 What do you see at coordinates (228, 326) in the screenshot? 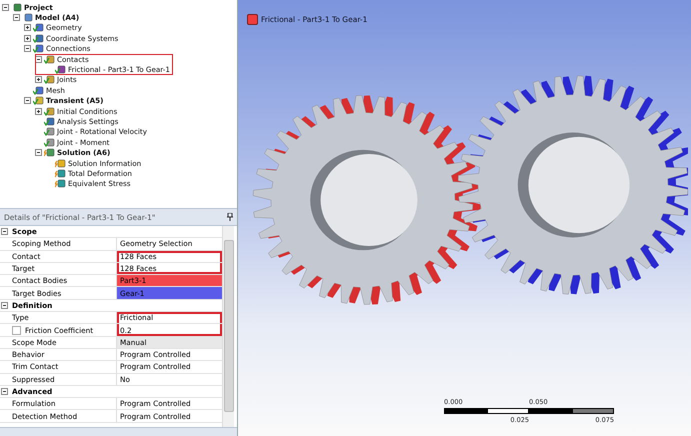
I see `scrollbar` at bounding box center [228, 326].